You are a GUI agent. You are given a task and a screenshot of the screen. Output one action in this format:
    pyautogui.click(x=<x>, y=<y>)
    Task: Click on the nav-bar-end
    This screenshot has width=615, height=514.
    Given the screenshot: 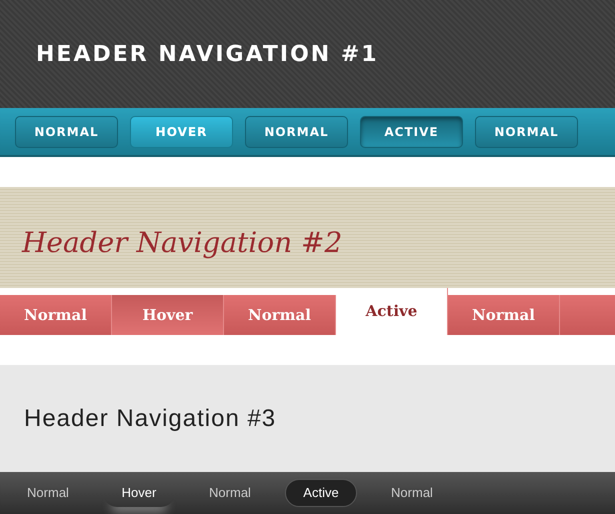 What is the action you would take?
    pyautogui.click(x=587, y=315)
    